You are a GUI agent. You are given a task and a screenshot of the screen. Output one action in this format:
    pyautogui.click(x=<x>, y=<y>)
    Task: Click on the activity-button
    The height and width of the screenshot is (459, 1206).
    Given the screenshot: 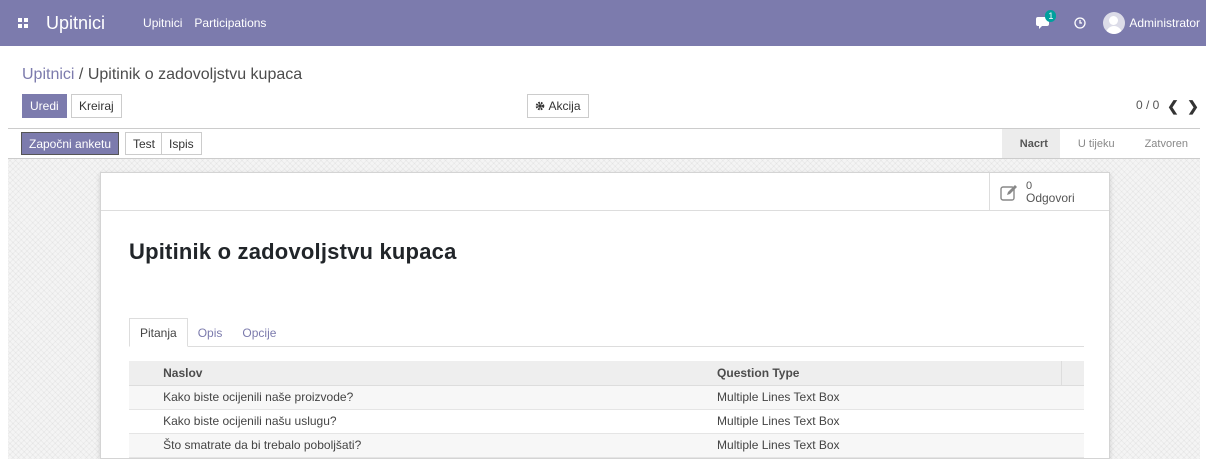 What is the action you would take?
    pyautogui.click(x=1080, y=23)
    